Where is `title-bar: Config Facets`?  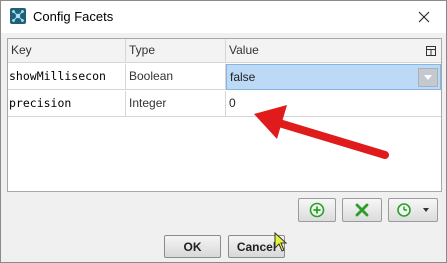 title-bar: Config Facets is located at coordinates (223, 17).